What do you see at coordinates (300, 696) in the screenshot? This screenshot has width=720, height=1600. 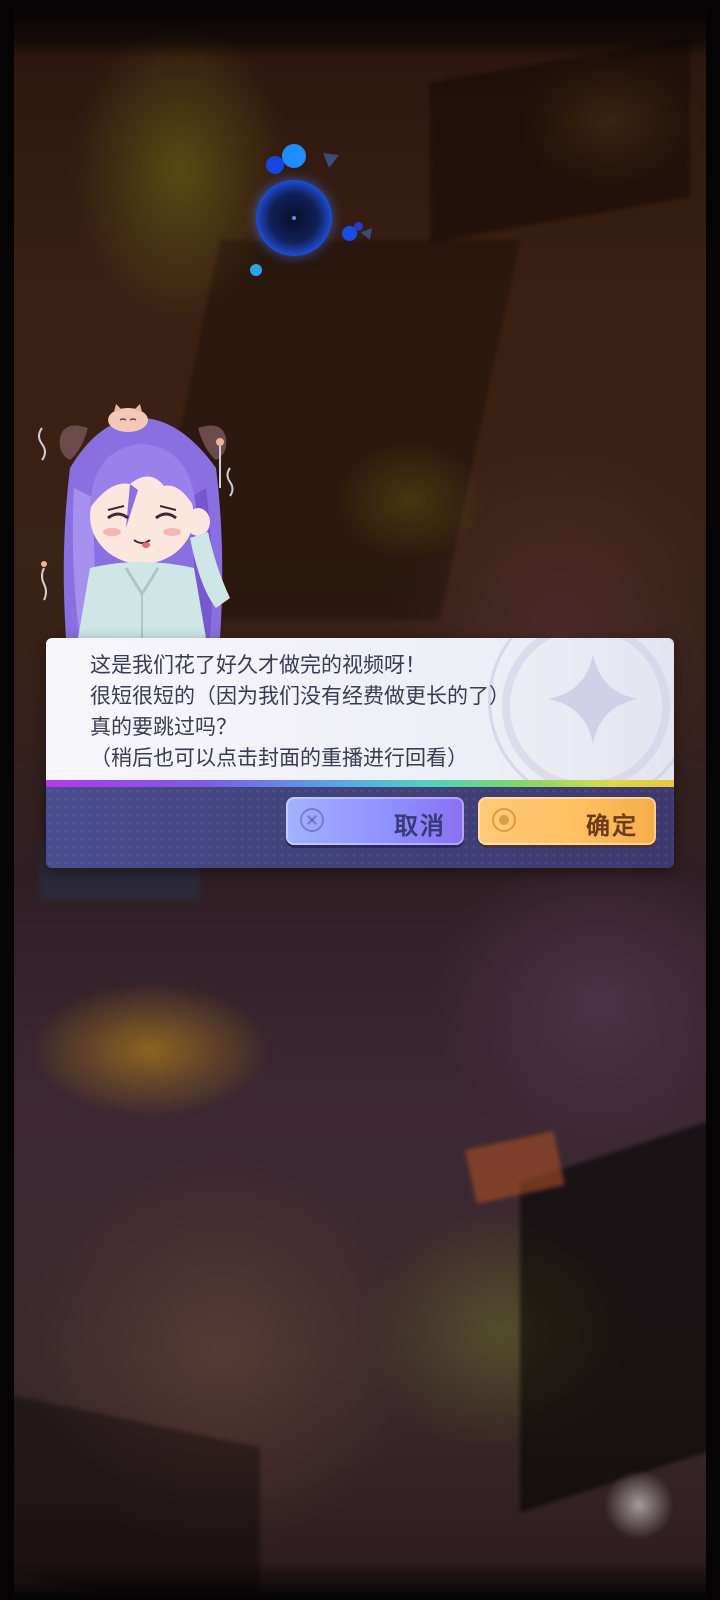 I see `dialog-message-line: 很短很短的（因为我们没有经费做更长的了）` at bounding box center [300, 696].